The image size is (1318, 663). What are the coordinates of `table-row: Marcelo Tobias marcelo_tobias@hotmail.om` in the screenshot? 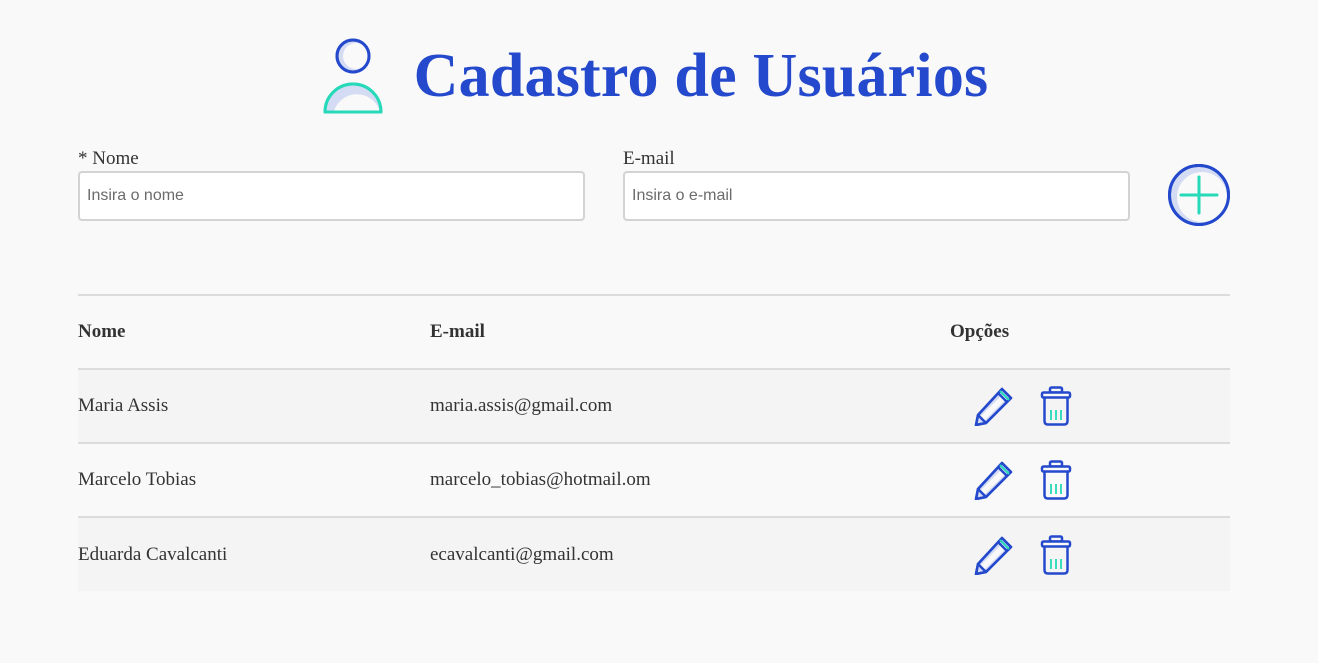 It's located at (654, 480).